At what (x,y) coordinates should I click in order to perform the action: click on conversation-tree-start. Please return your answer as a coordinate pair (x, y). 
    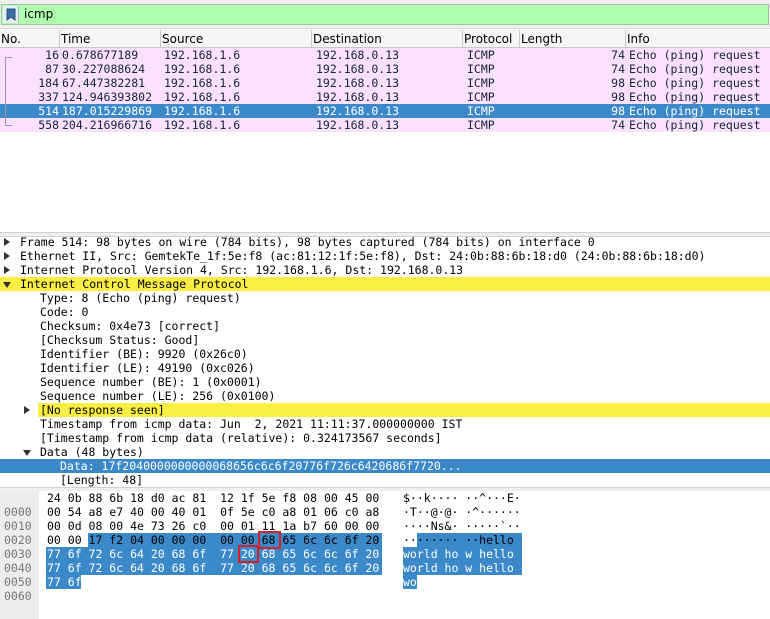
    Looking at the image, I should click on (8, 57).